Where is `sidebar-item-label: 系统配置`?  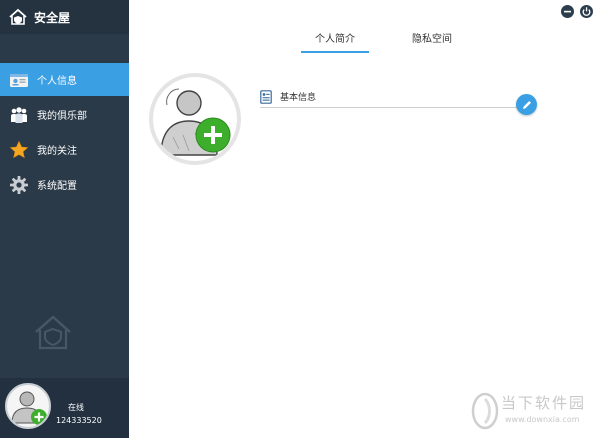
sidebar-item-label: 系统配置 is located at coordinates (57, 186).